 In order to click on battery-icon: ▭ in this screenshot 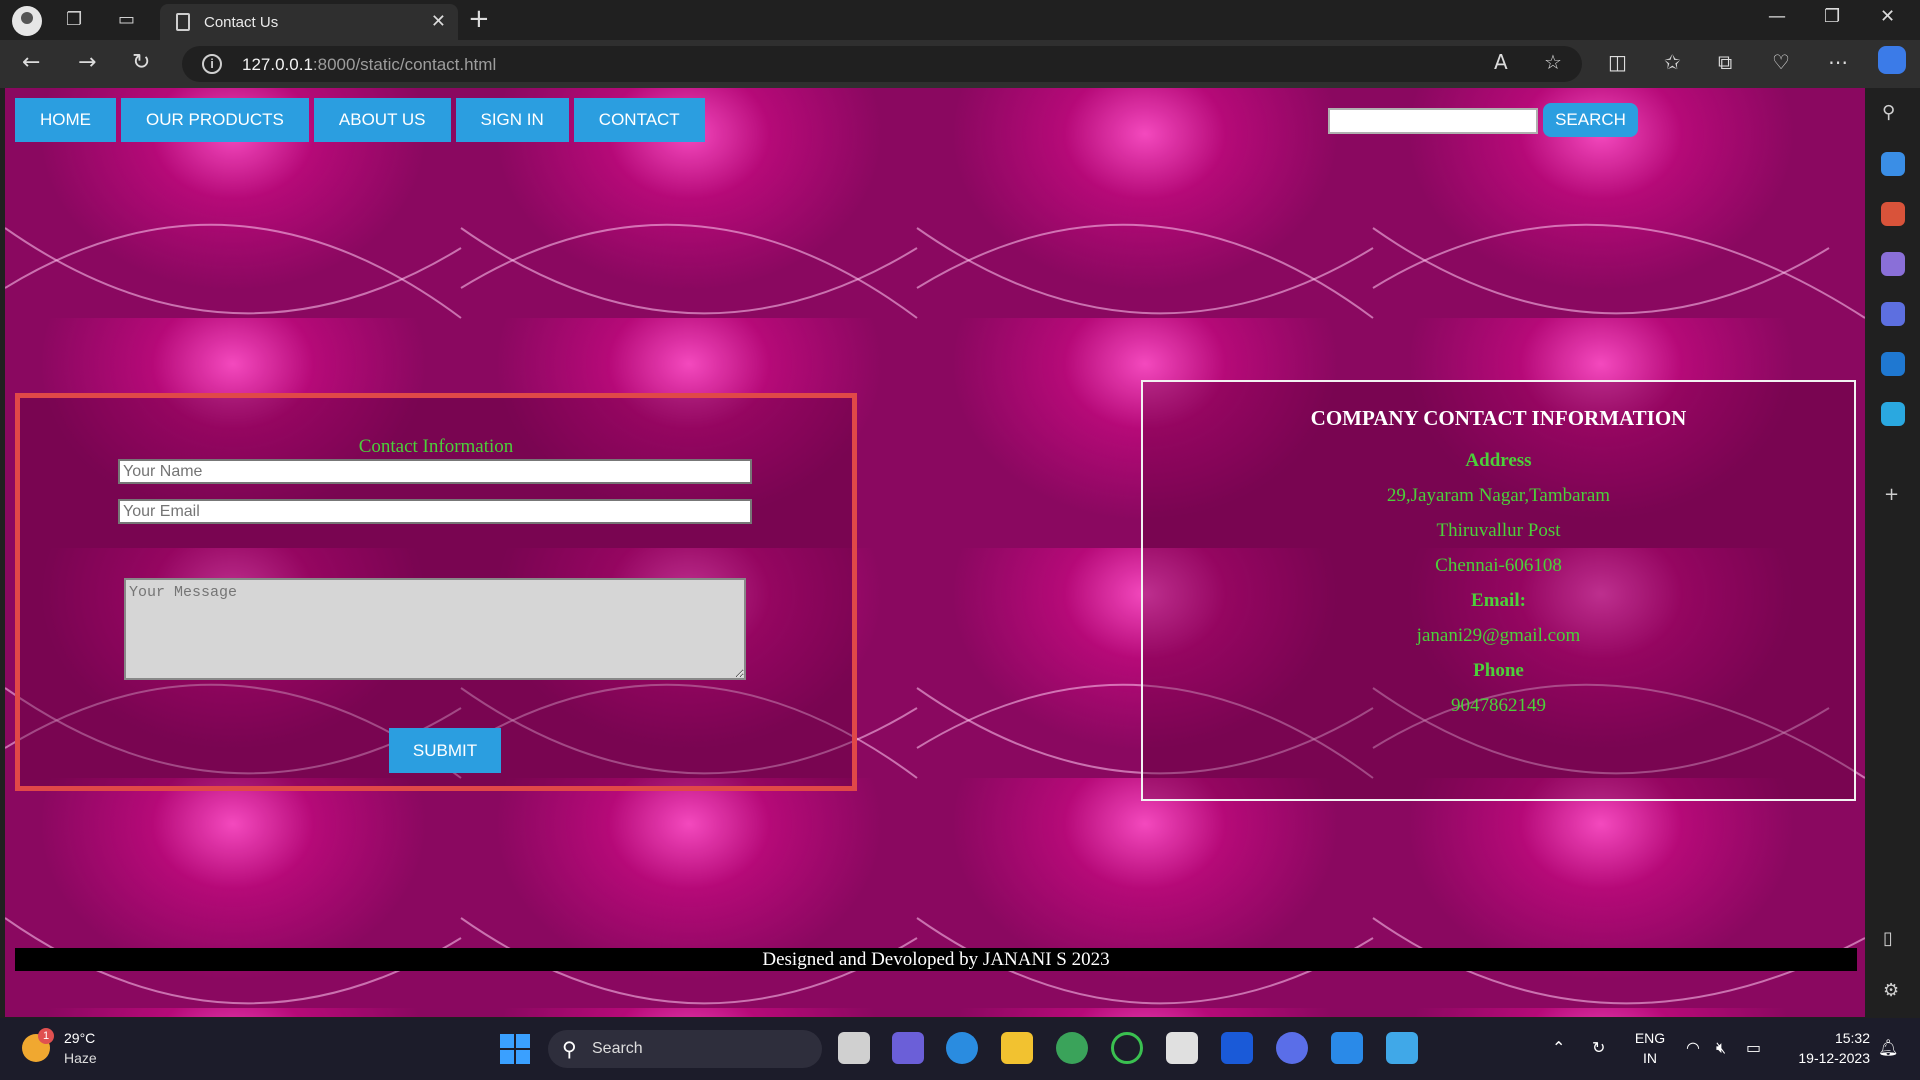, I will do `click(1753, 1047)`.